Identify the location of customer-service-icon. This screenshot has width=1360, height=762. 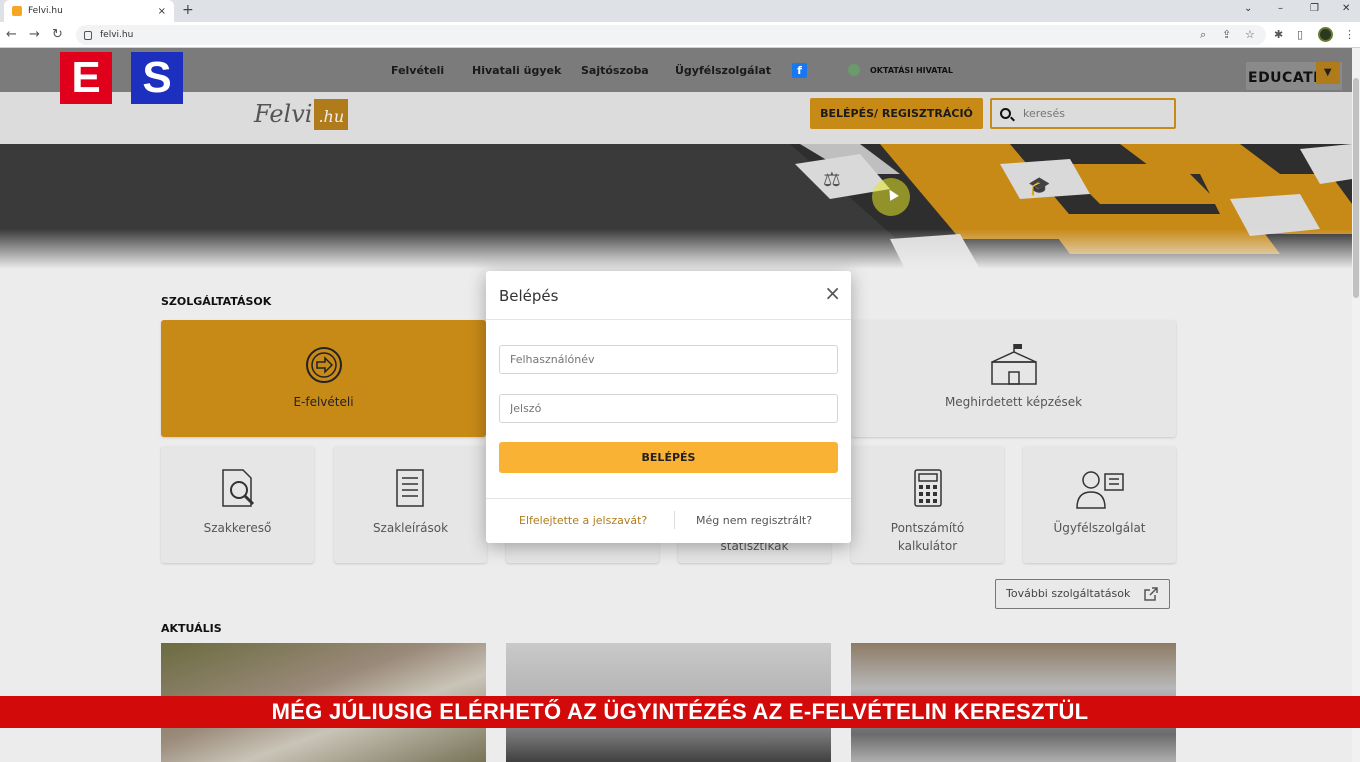
(1100, 490).